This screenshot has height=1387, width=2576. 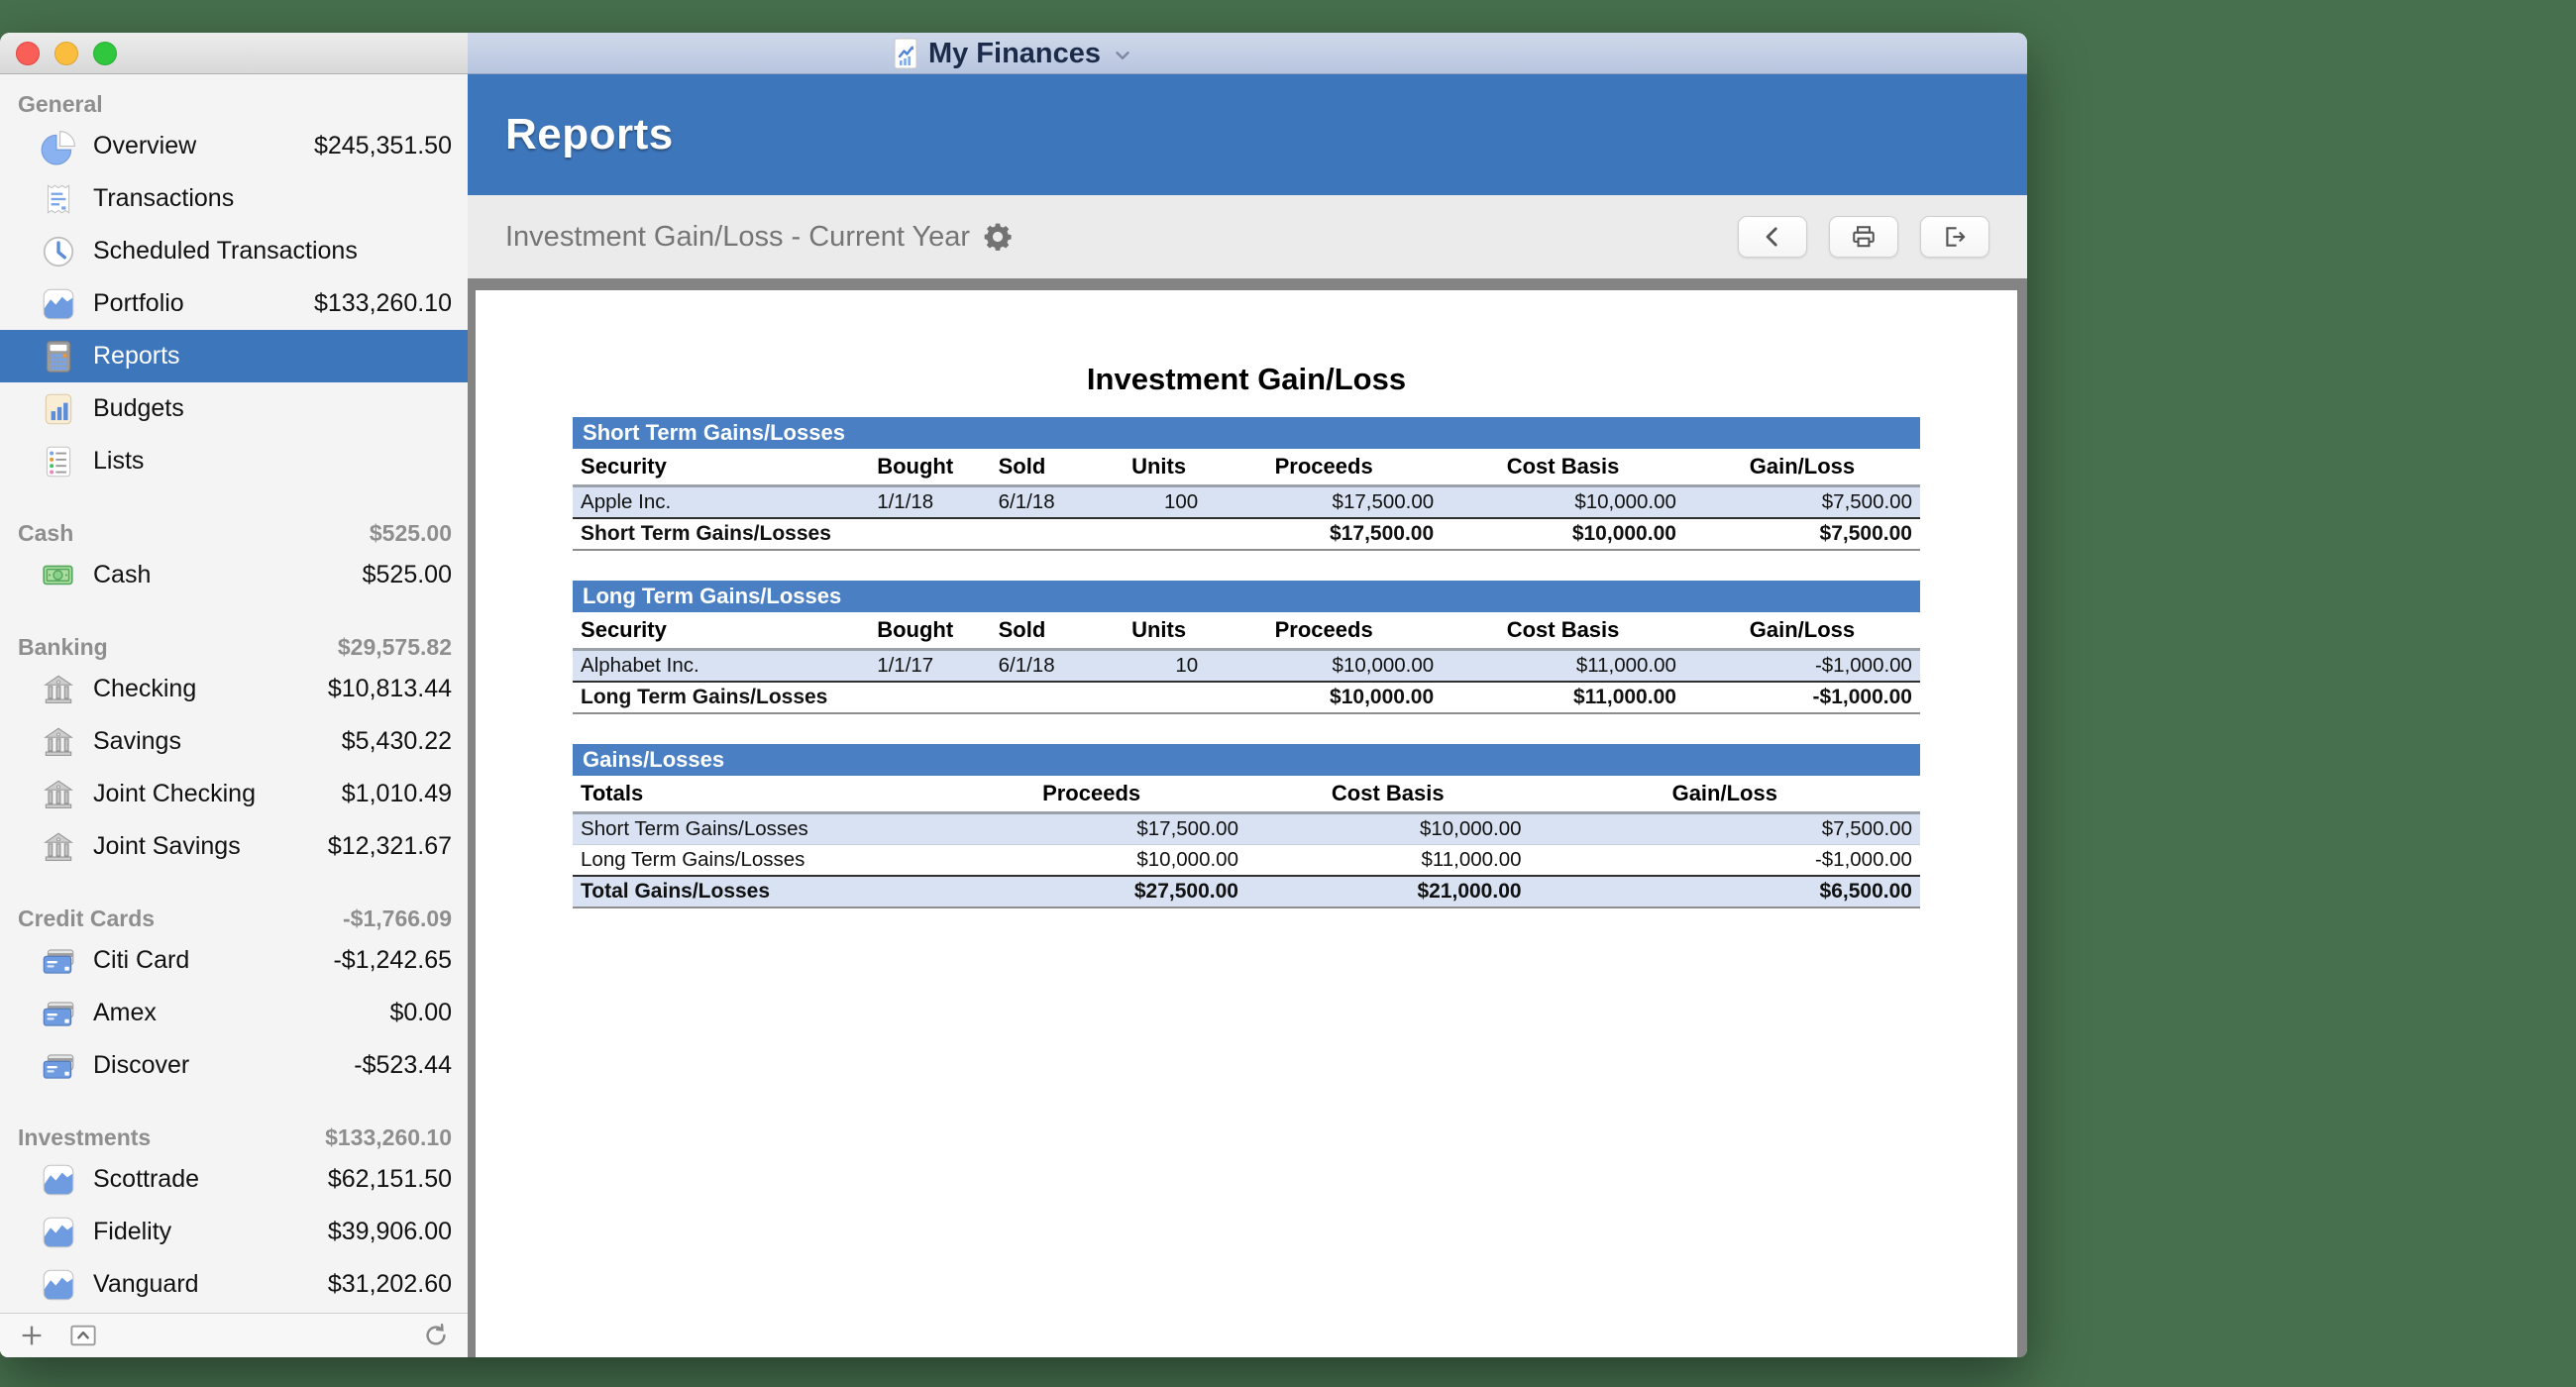 I want to click on column-header-totals: Totals, so click(x=612, y=793).